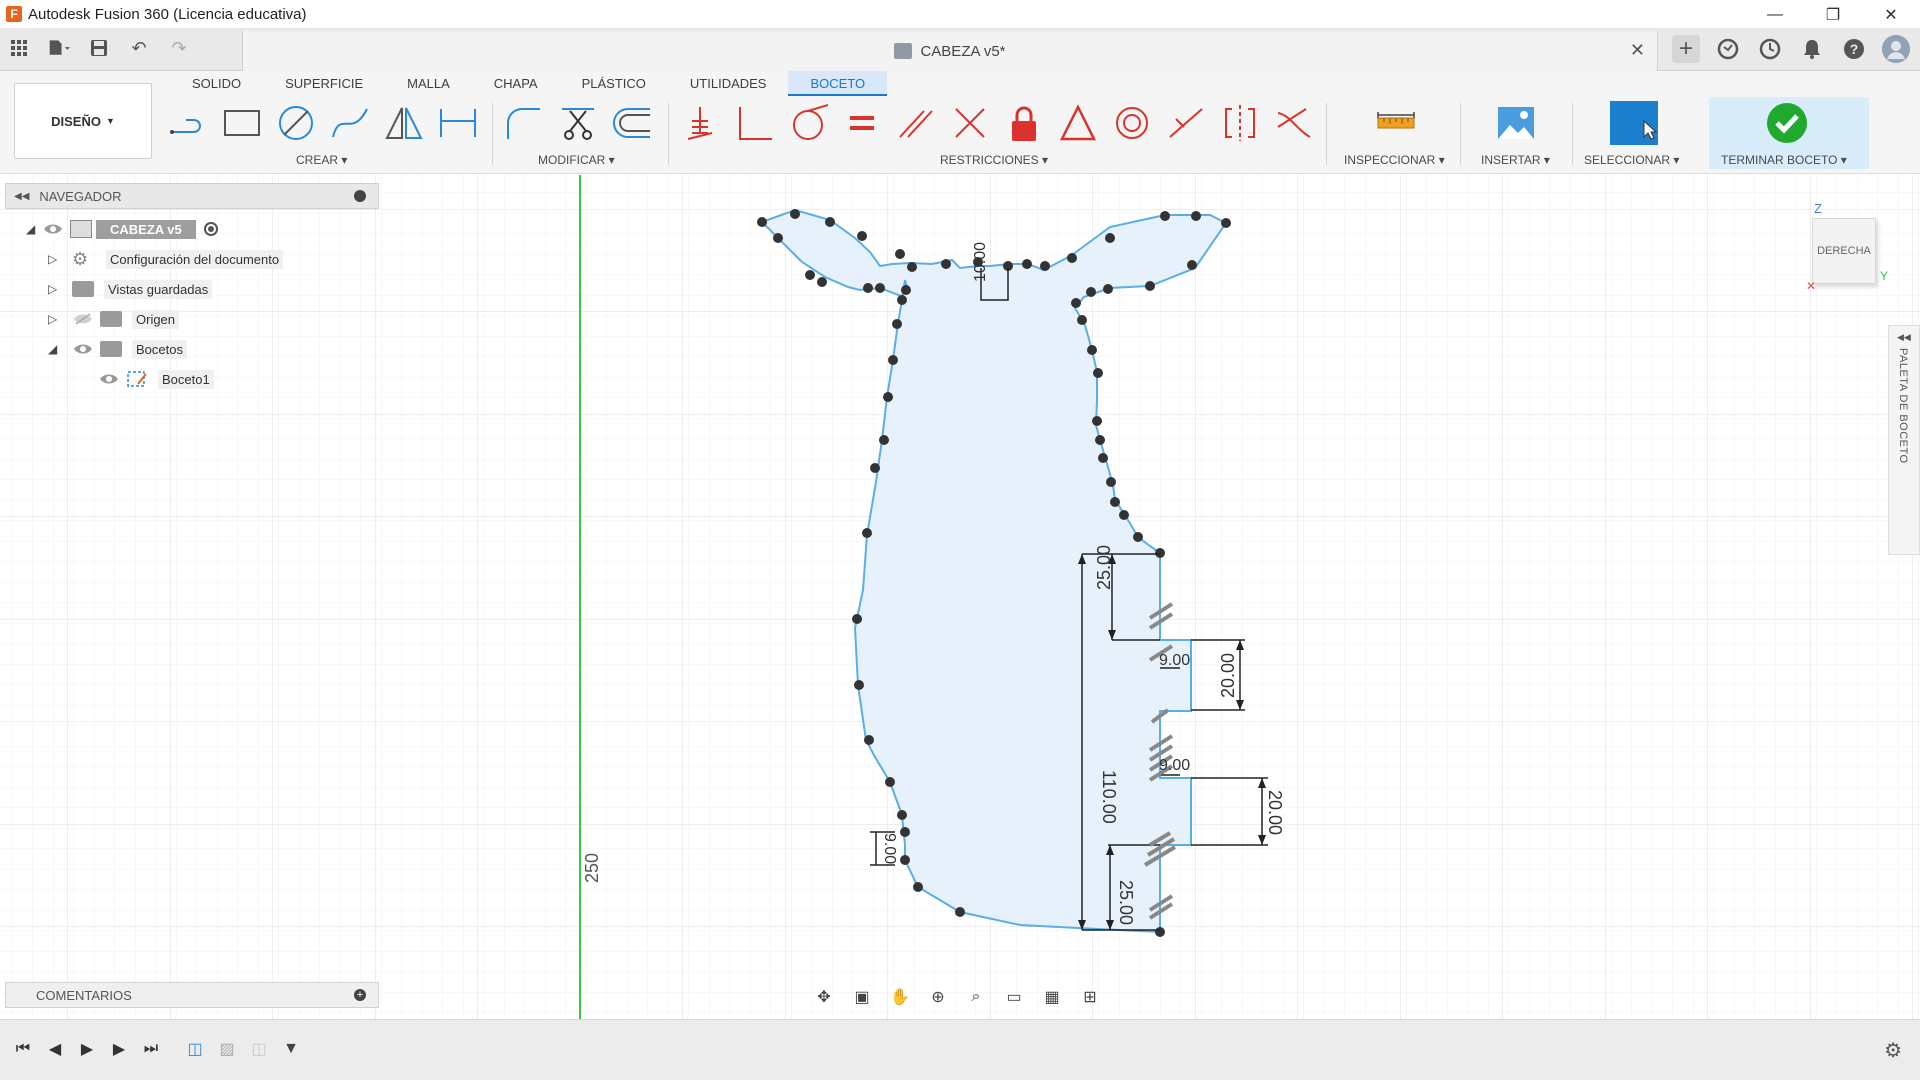 The width and height of the screenshot is (1920, 1080). Describe the element at coordinates (1186, 123) in the screenshot. I see `collinear-constraint-icon` at that location.